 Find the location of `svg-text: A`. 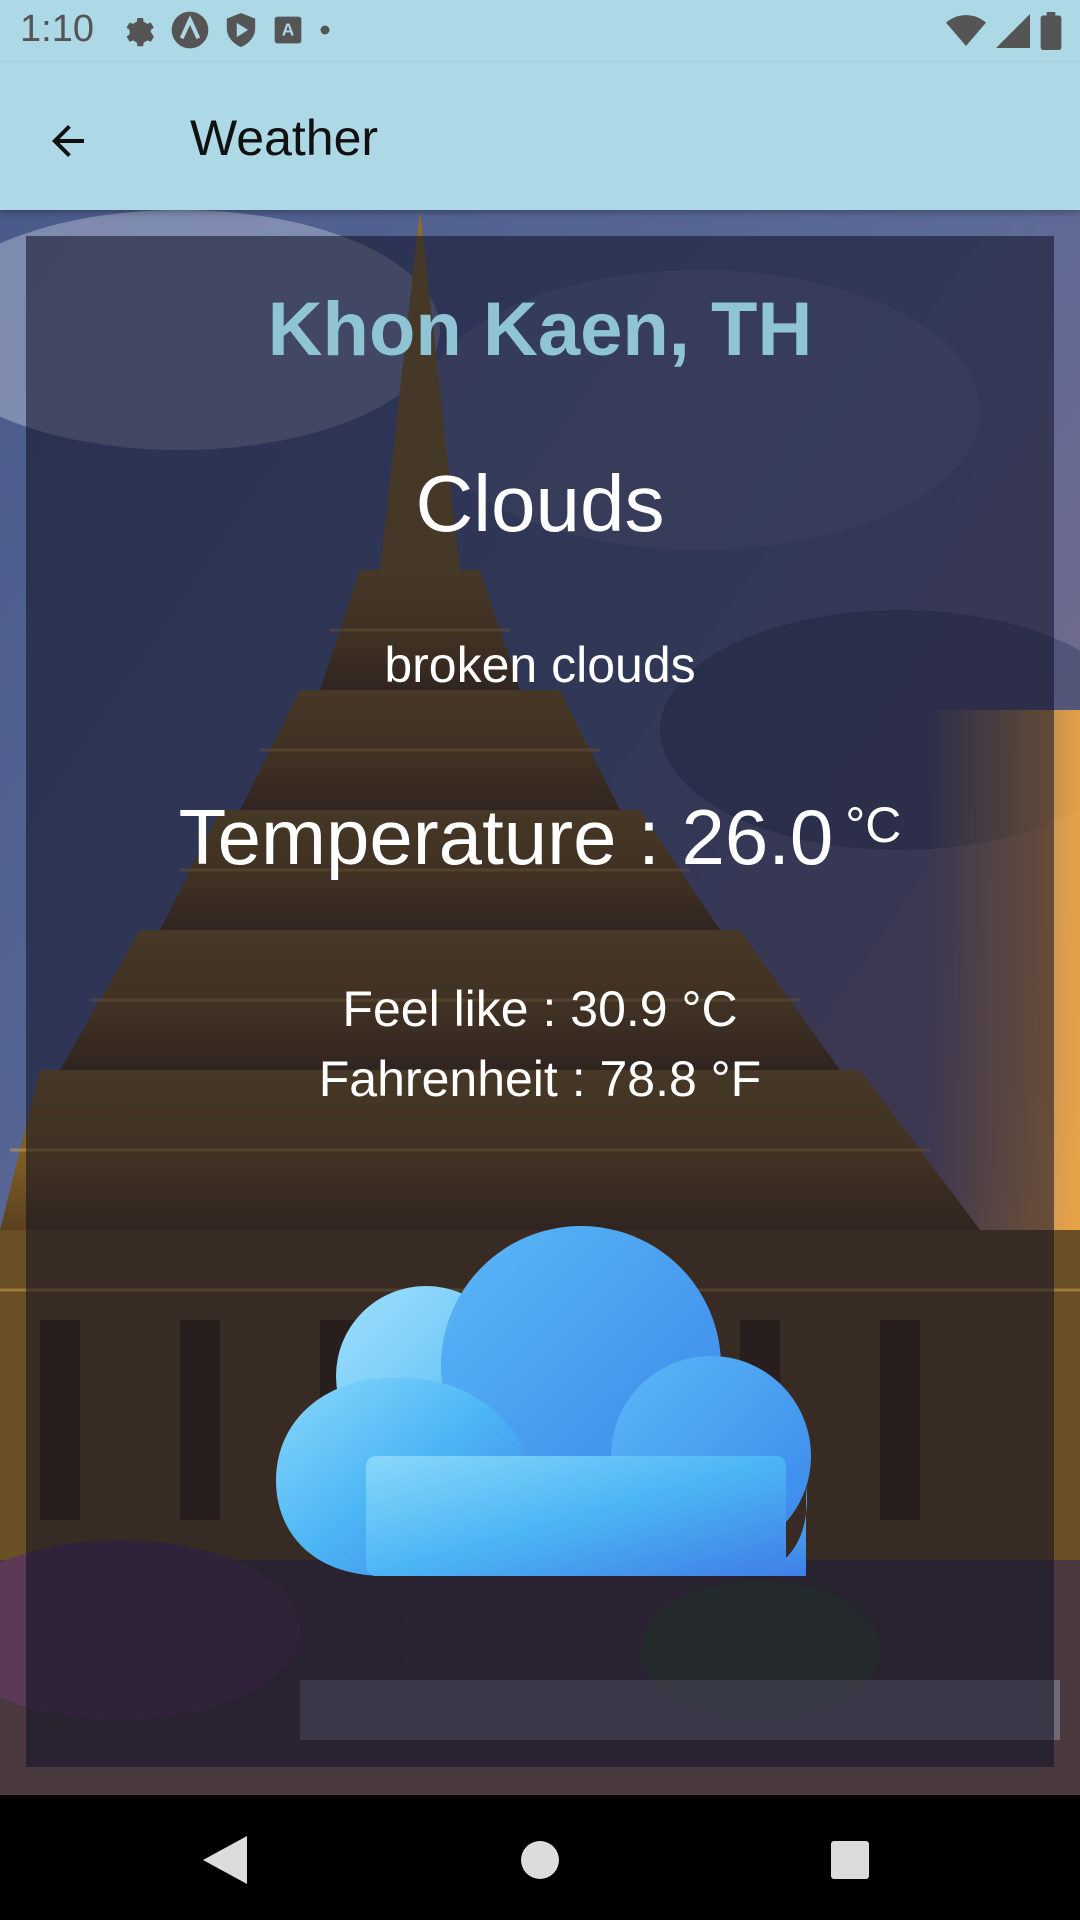

svg-text: A is located at coordinates (288, 29).